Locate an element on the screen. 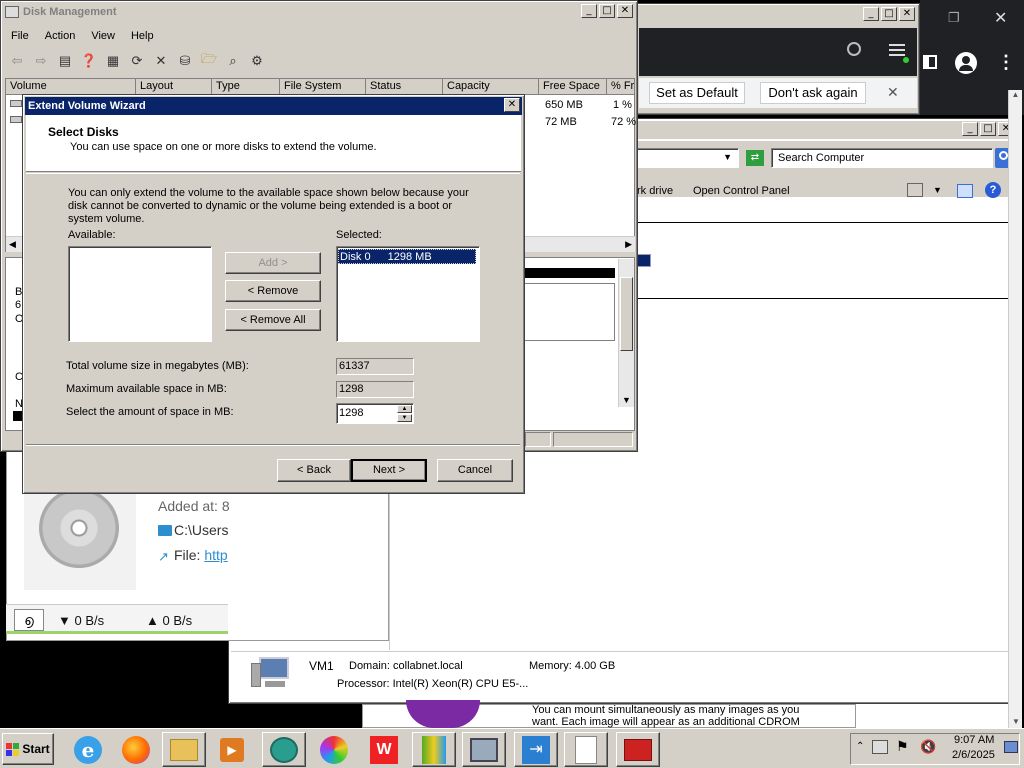  show-desktop-icon is located at coordinates (1011, 747).